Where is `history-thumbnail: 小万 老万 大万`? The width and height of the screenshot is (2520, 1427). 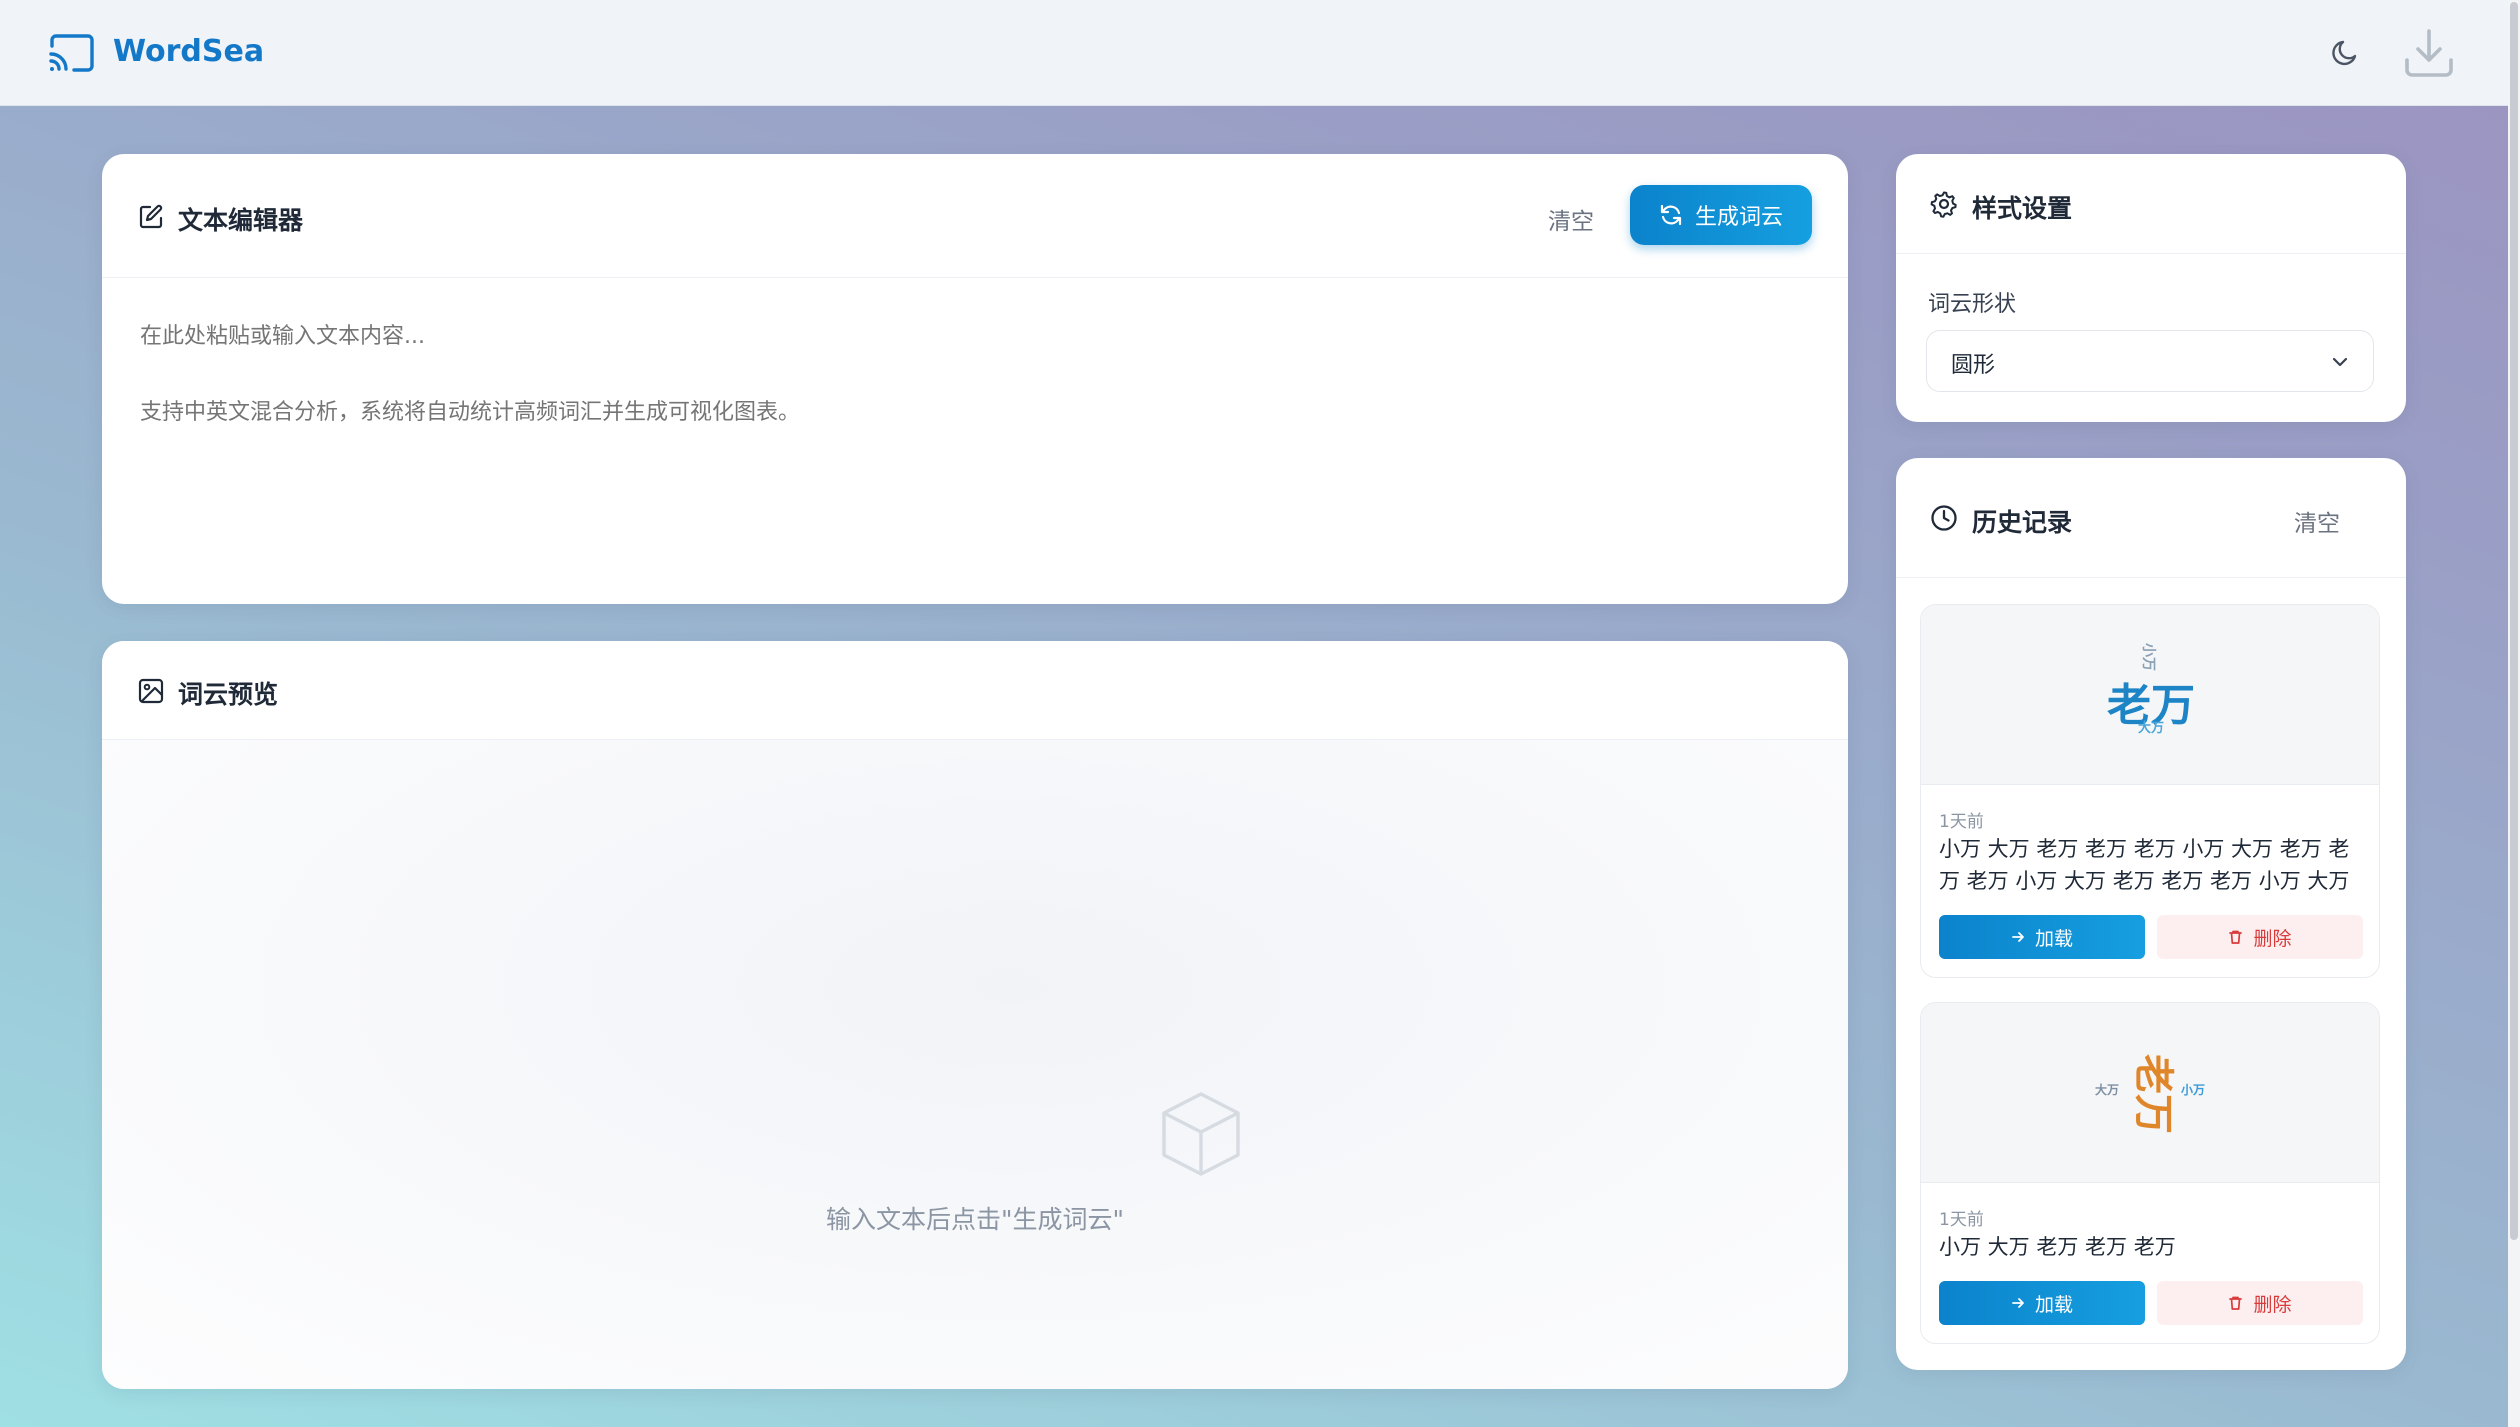
history-thumbnail: 小万 老万 大万 is located at coordinates (2150, 695).